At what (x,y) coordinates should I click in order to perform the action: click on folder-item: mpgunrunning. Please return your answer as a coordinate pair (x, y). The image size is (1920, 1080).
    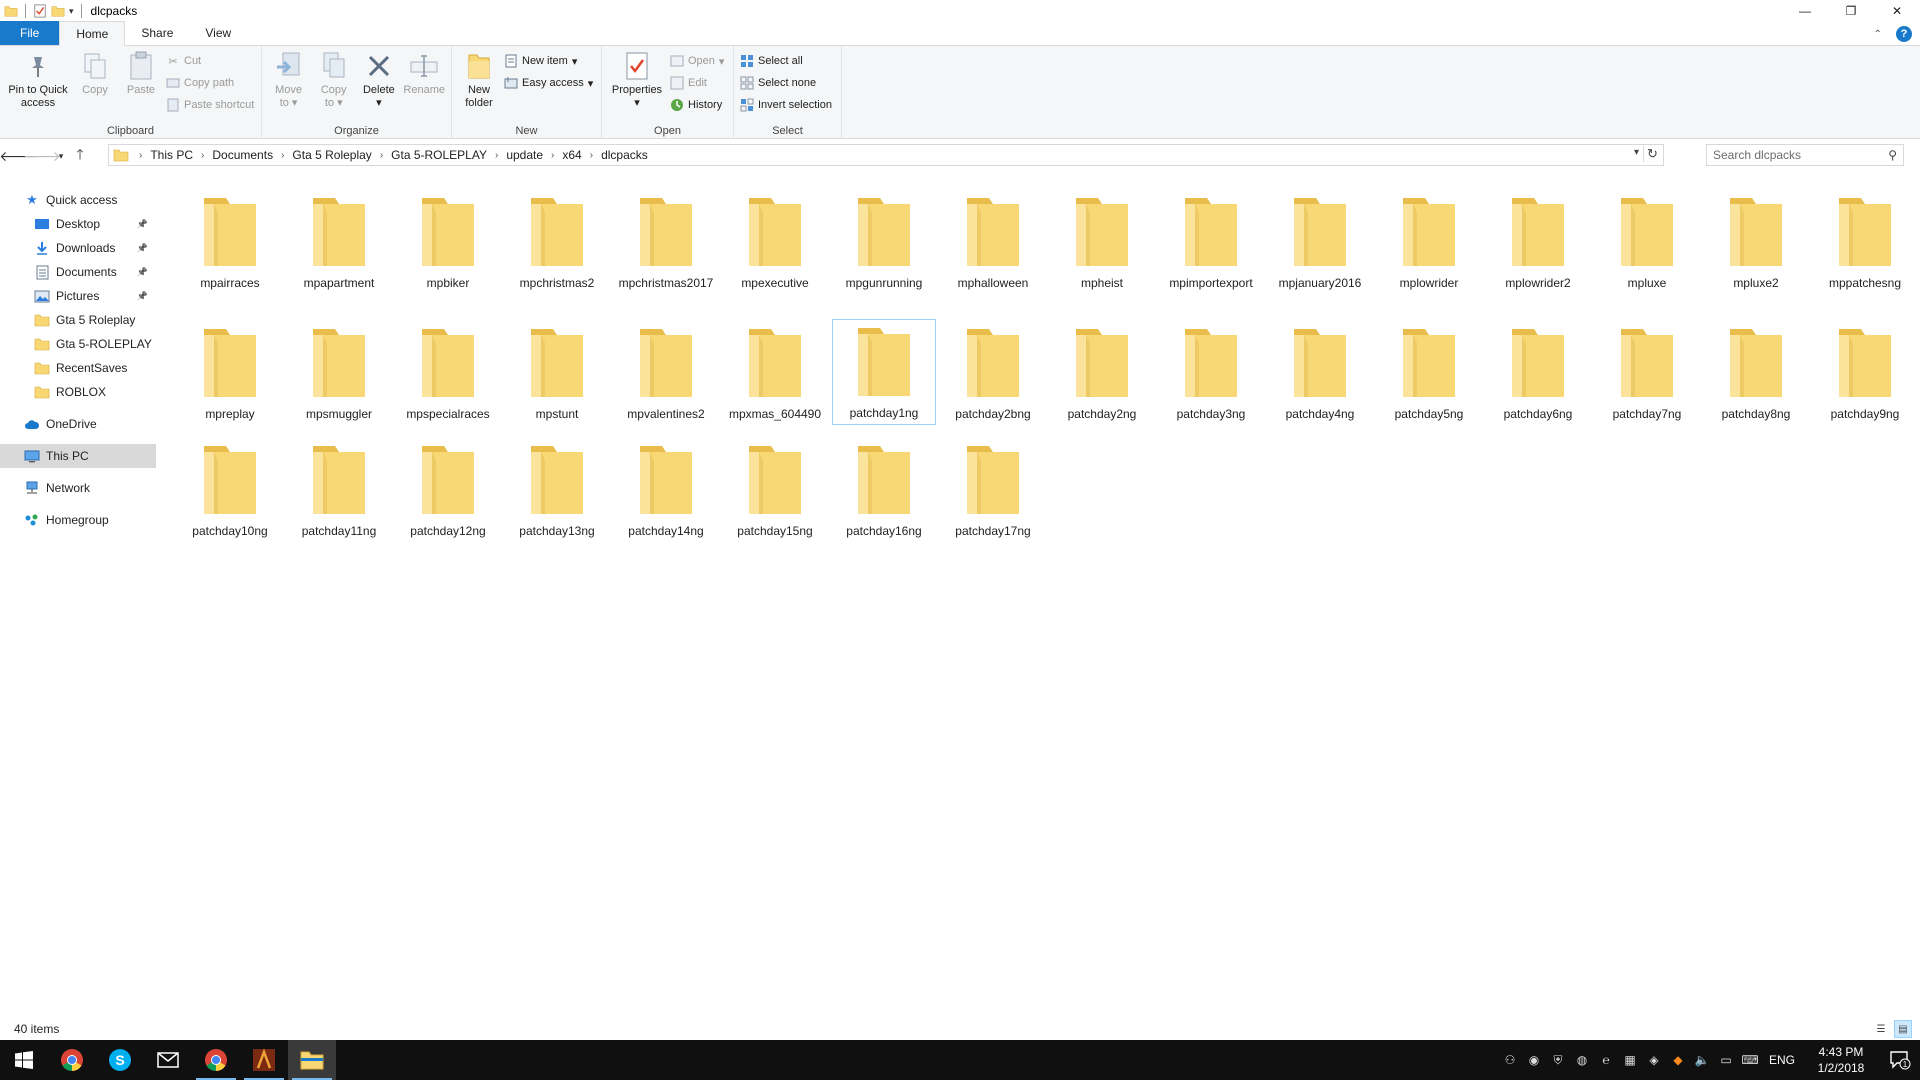
    Looking at the image, I should click on (884, 248).